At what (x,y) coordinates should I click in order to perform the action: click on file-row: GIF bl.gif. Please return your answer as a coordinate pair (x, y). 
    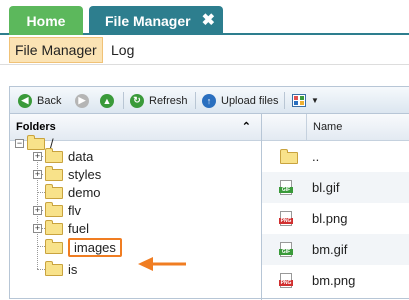
    Looking at the image, I should click on (335, 187).